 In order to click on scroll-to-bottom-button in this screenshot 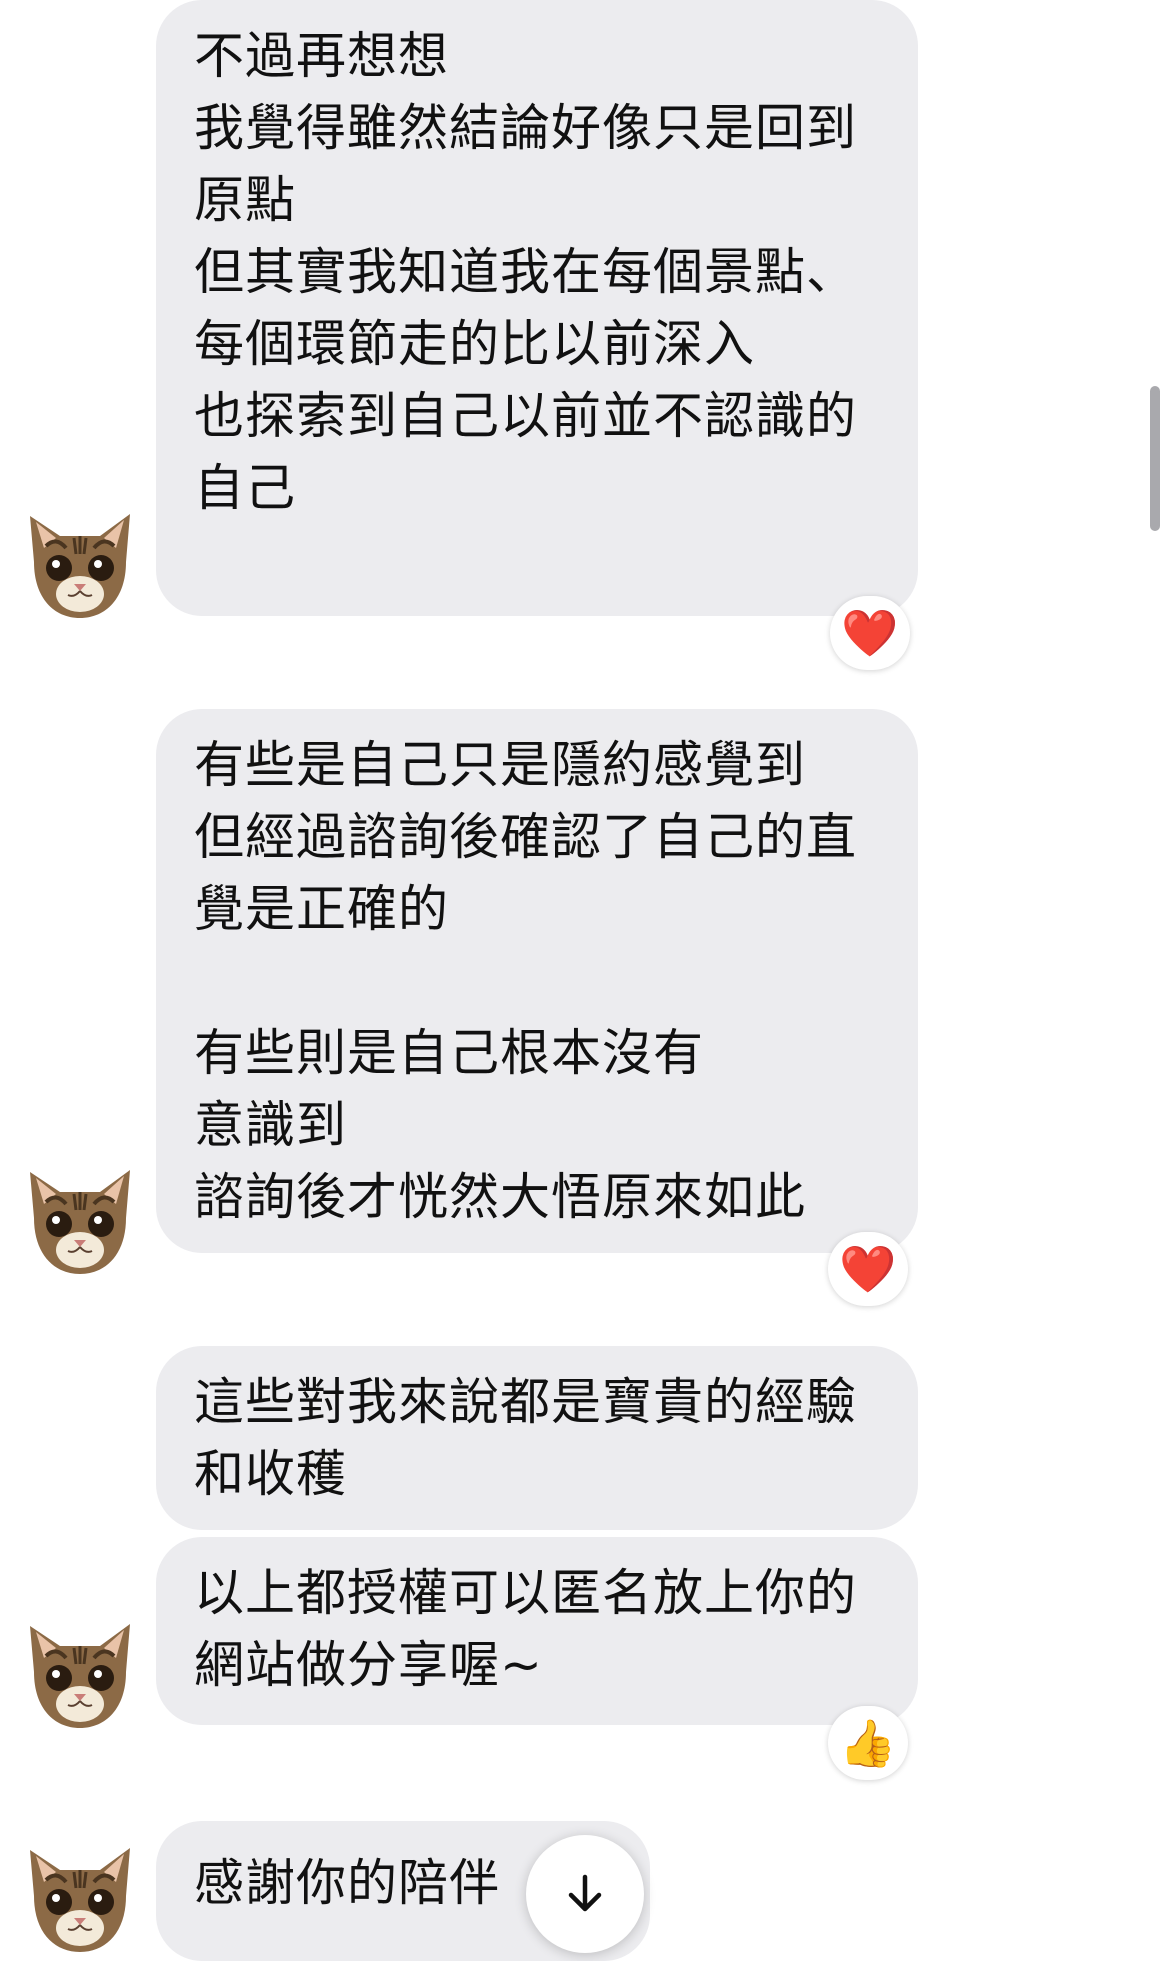, I will do `click(585, 1894)`.